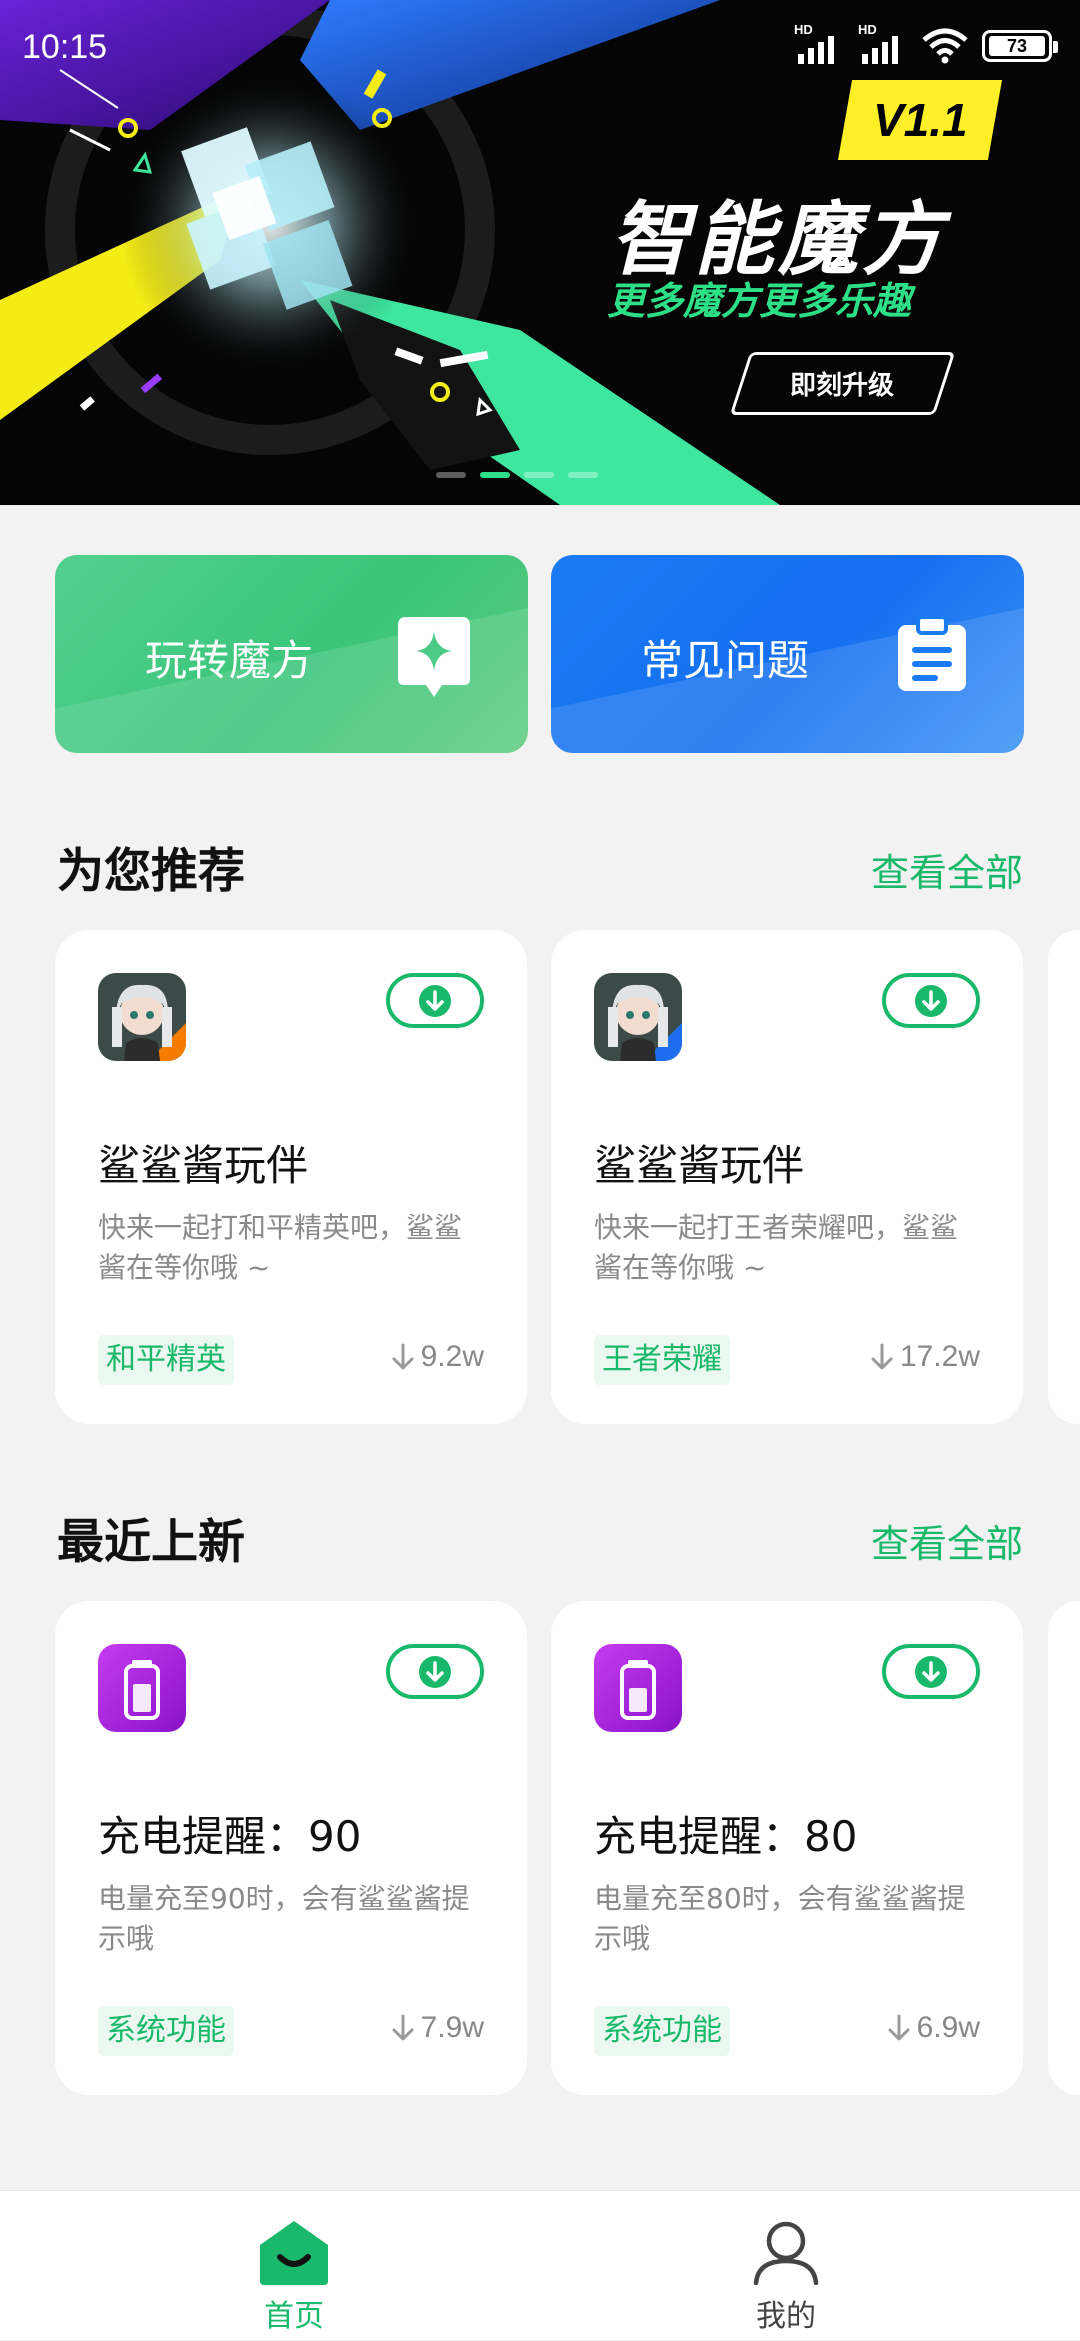 The height and width of the screenshot is (2341, 1080). What do you see at coordinates (786, 2253) in the screenshot?
I see `user-icon` at bounding box center [786, 2253].